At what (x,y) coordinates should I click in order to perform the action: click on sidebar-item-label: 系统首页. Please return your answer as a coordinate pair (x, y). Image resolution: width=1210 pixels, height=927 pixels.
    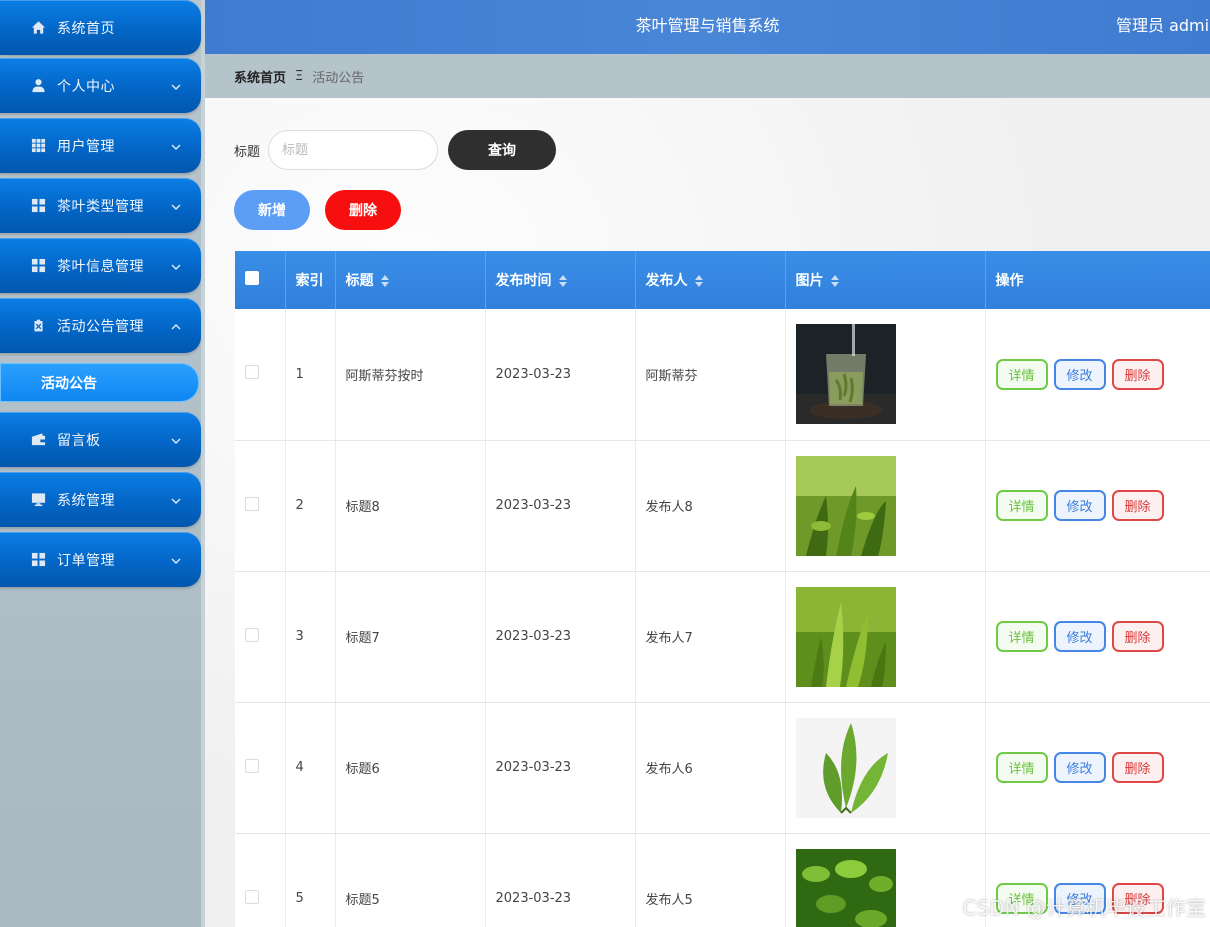
    Looking at the image, I should click on (86, 28).